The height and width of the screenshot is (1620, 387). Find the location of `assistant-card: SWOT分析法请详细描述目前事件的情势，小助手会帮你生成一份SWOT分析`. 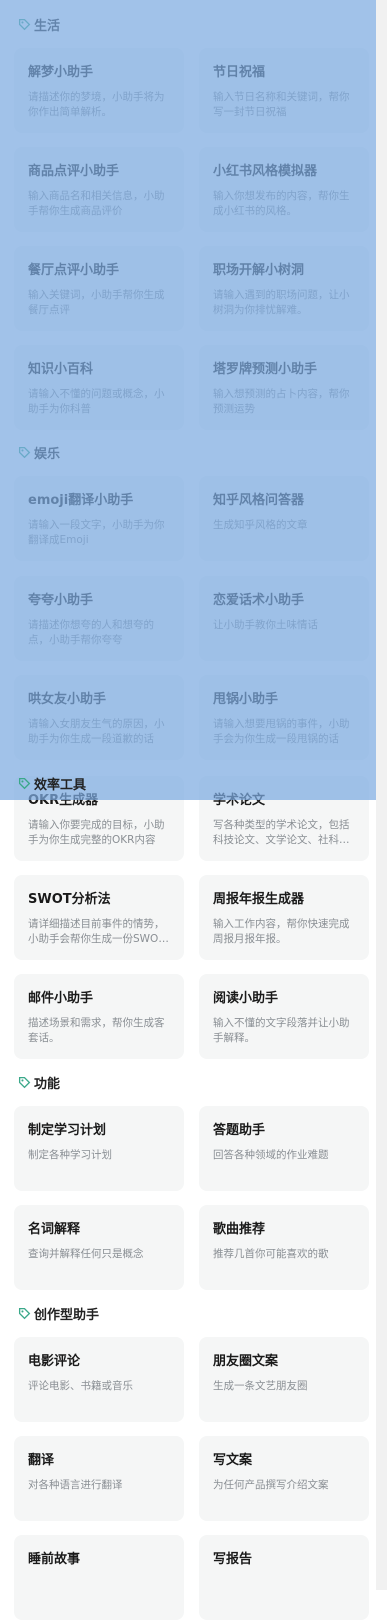

assistant-card: SWOT分析法请详细描述目前事件的情势，小助手会帮你生成一份SWOT分析 is located at coordinates (99, 917).